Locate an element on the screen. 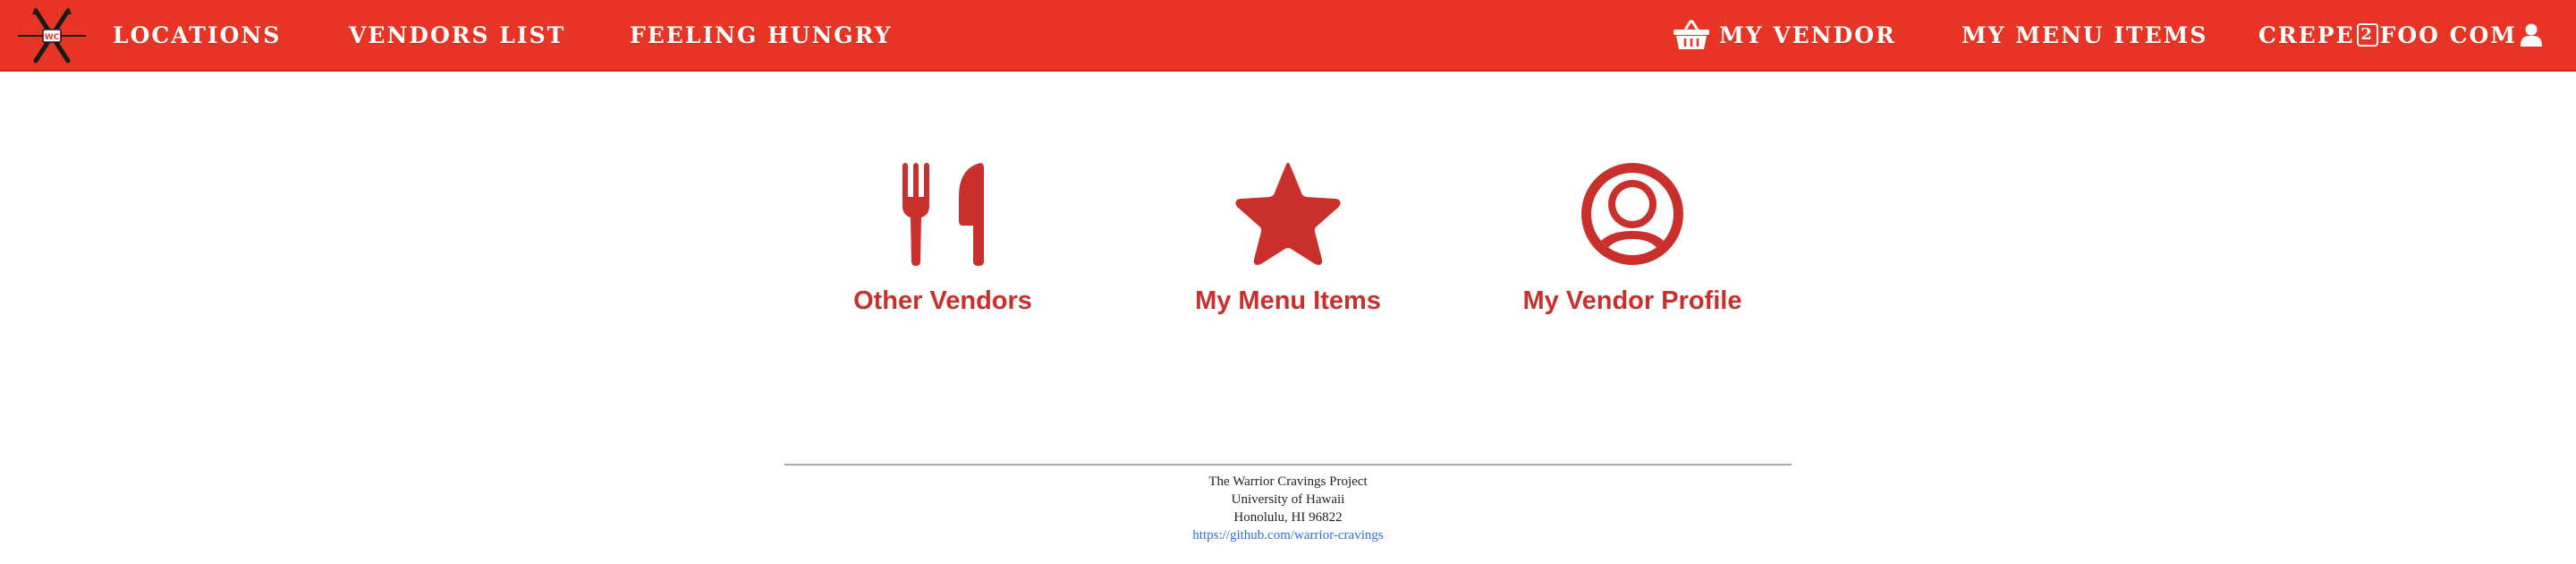  footer-github-link: https://github.com/warrior-cravings is located at coordinates (1287, 535).